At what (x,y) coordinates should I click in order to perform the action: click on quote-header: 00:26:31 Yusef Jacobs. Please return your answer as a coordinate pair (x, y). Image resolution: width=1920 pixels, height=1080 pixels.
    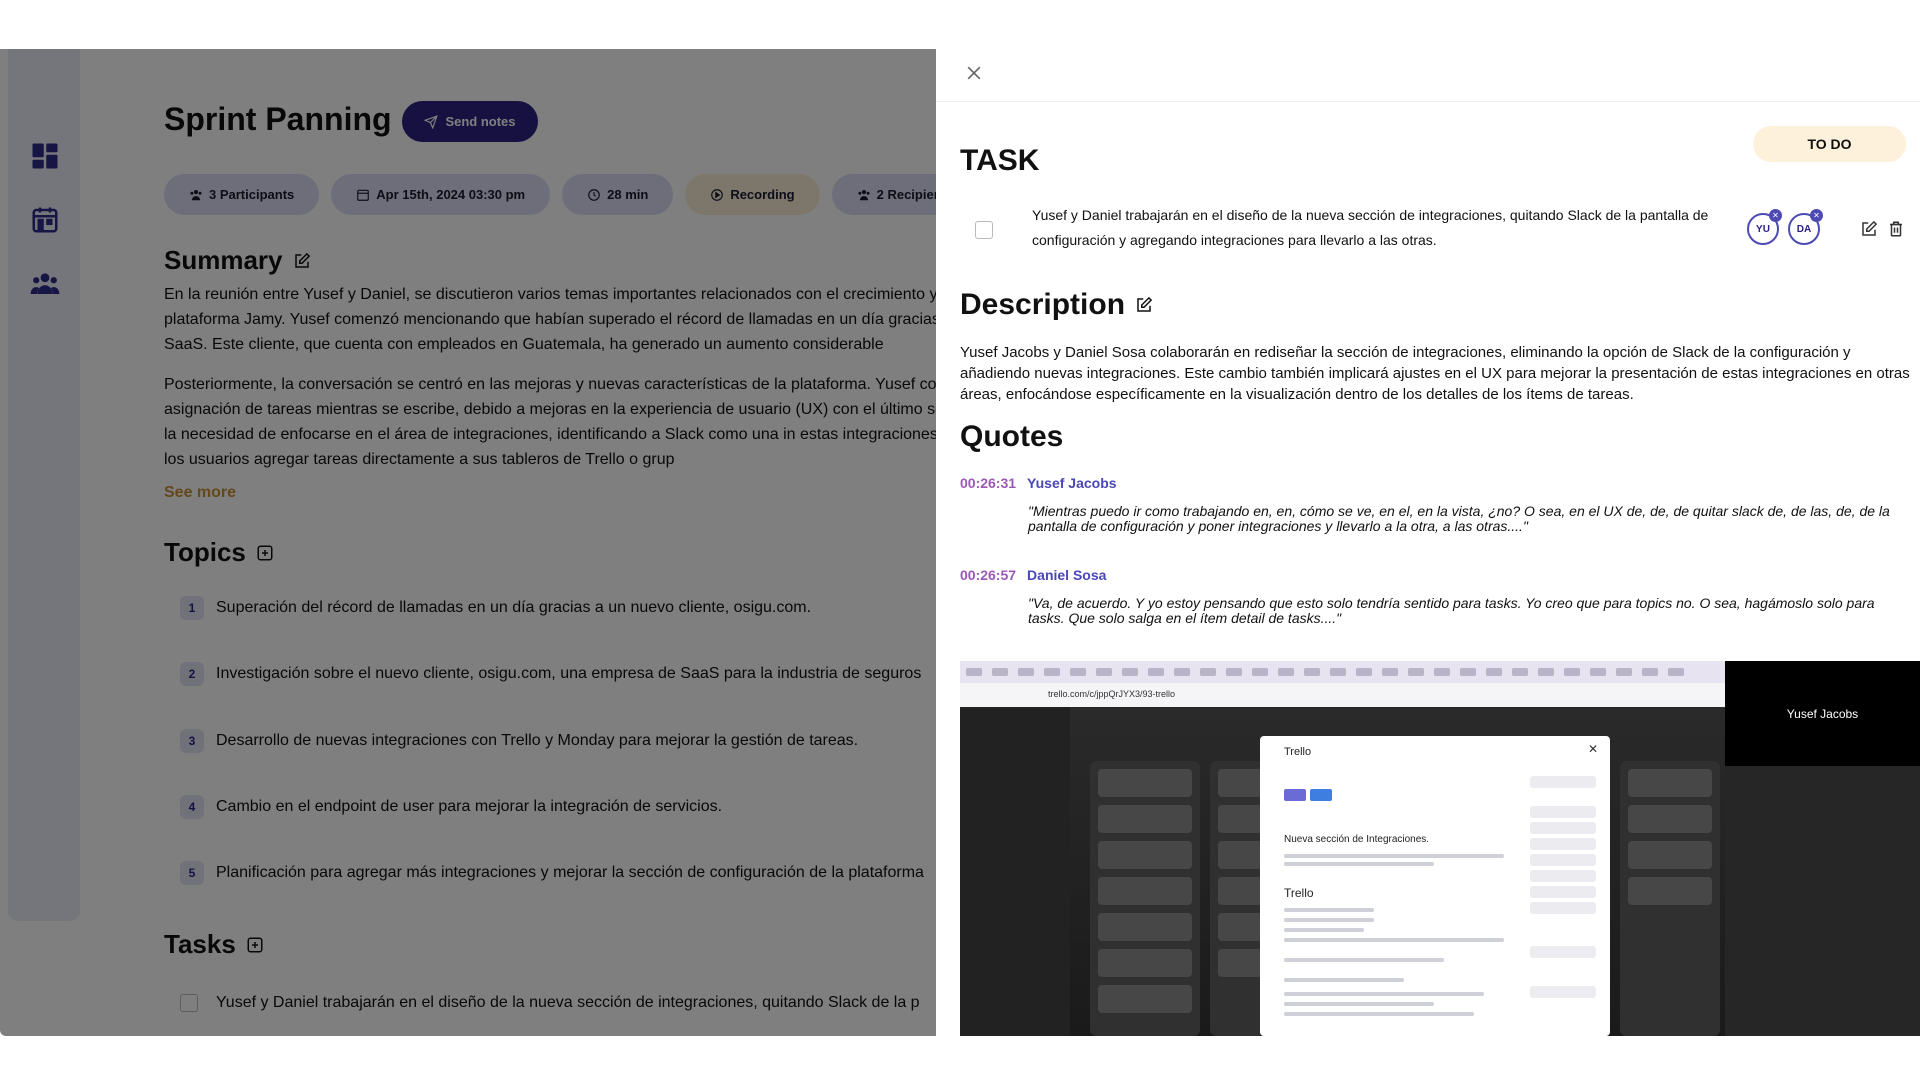
    Looking at the image, I should click on (1038, 483).